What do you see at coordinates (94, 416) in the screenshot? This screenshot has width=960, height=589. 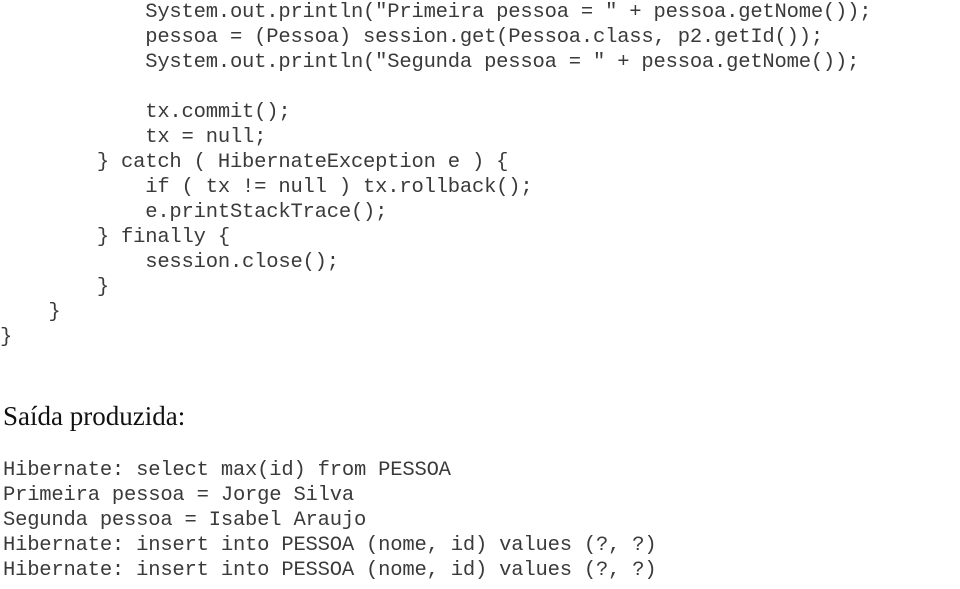 I see `section-heading-saida-produzida: Saída produzida:` at bounding box center [94, 416].